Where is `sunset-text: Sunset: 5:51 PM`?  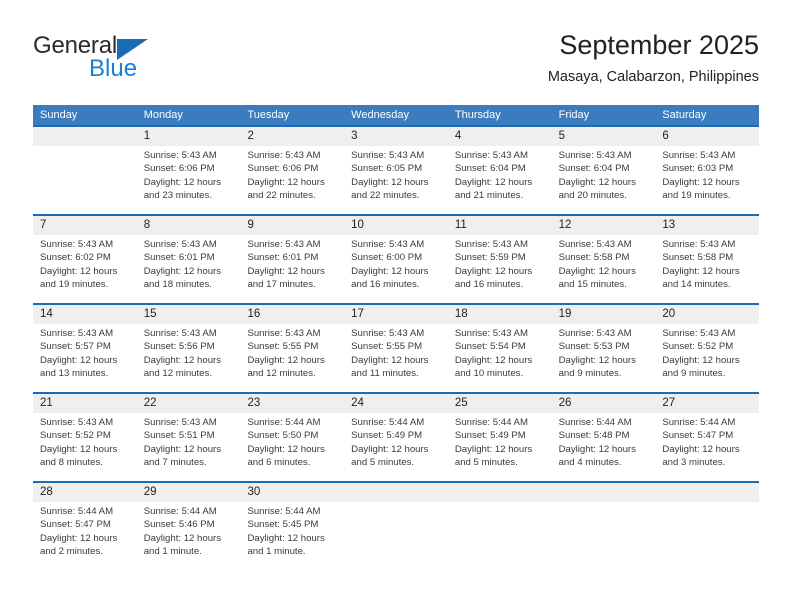 sunset-text: Sunset: 5:51 PM is located at coordinates (179, 436).